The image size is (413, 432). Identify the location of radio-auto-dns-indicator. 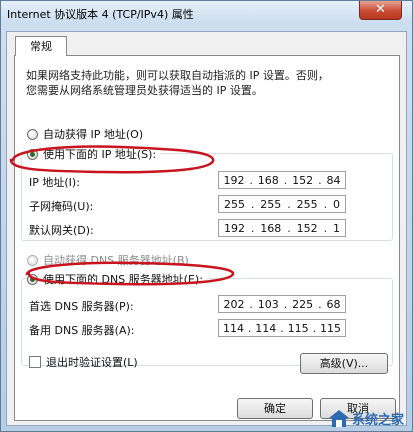
(32, 260).